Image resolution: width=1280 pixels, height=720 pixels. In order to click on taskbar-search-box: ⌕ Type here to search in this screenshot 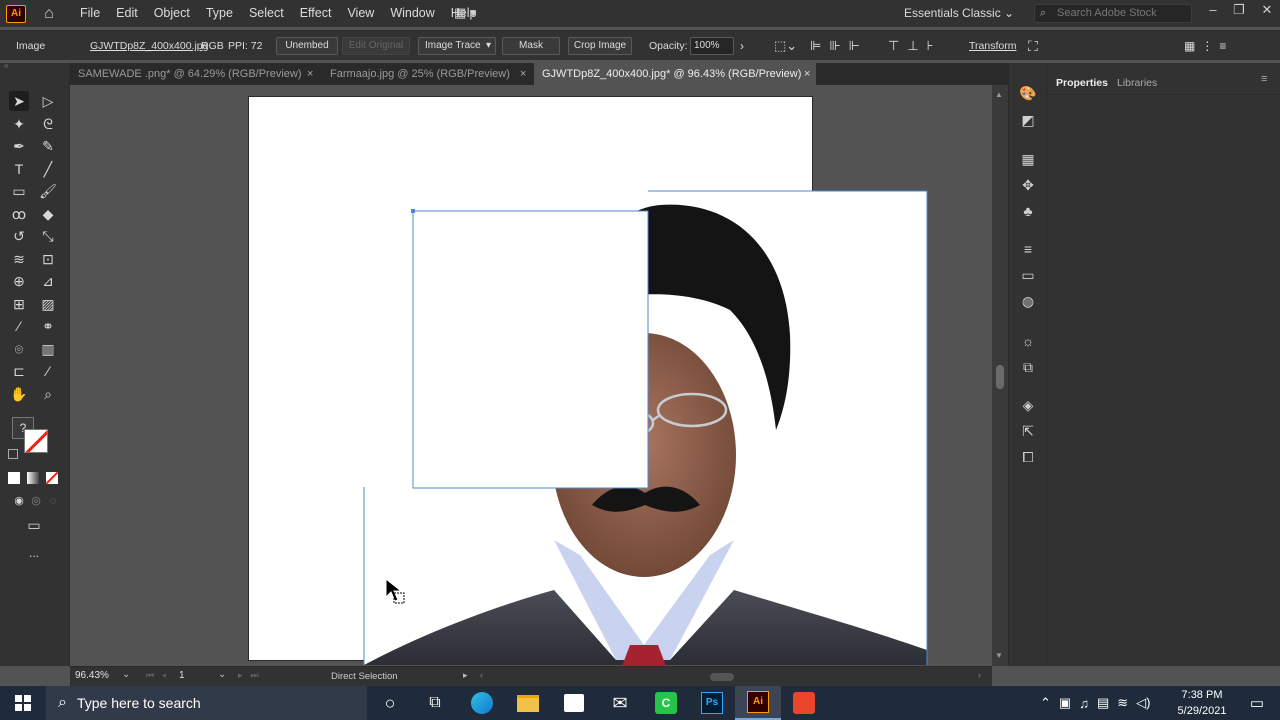, I will do `click(206, 703)`.